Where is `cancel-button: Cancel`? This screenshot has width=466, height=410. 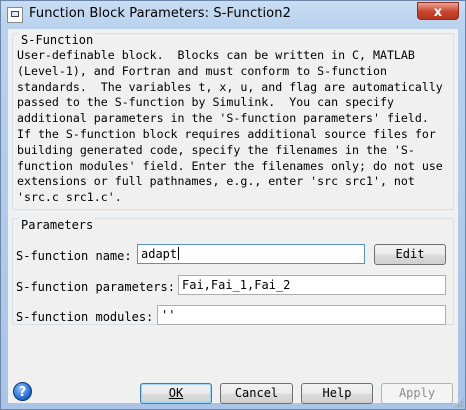
cancel-button: Cancel is located at coordinates (256, 393).